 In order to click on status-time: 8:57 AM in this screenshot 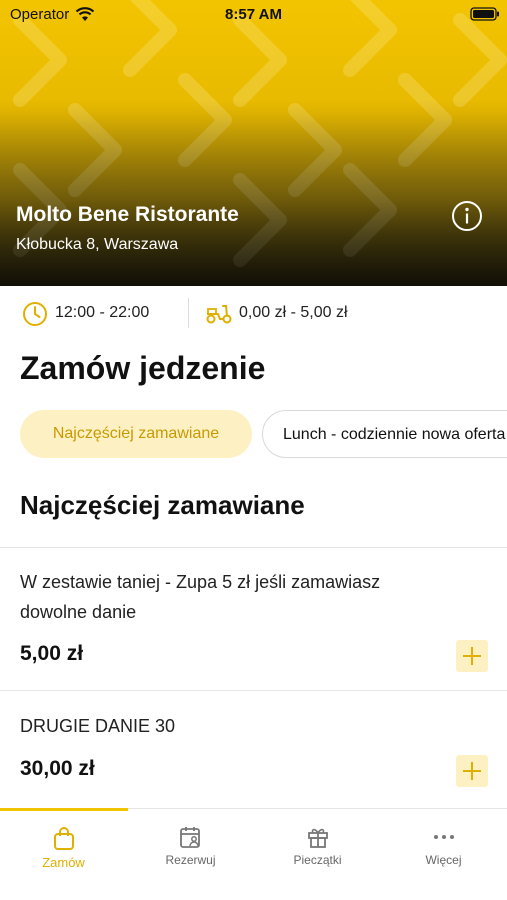, I will do `click(253, 14)`.